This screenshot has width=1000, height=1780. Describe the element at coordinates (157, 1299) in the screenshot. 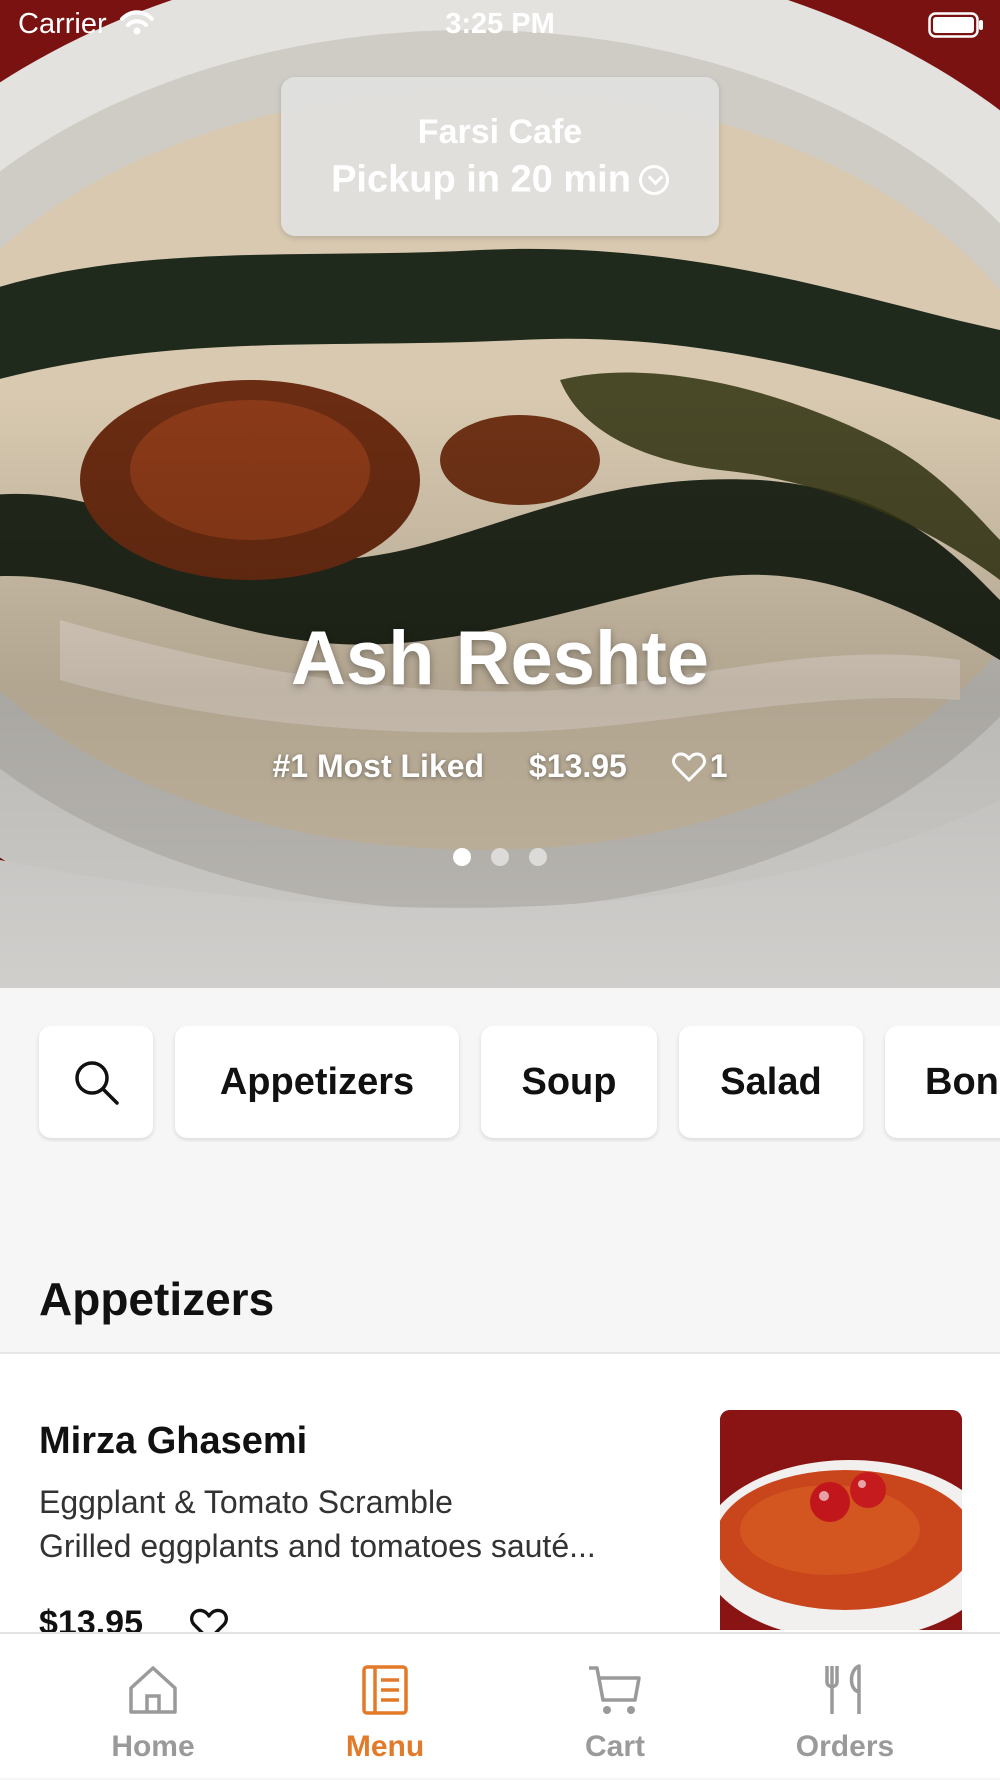

I see `section-title: Appetizers` at that location.